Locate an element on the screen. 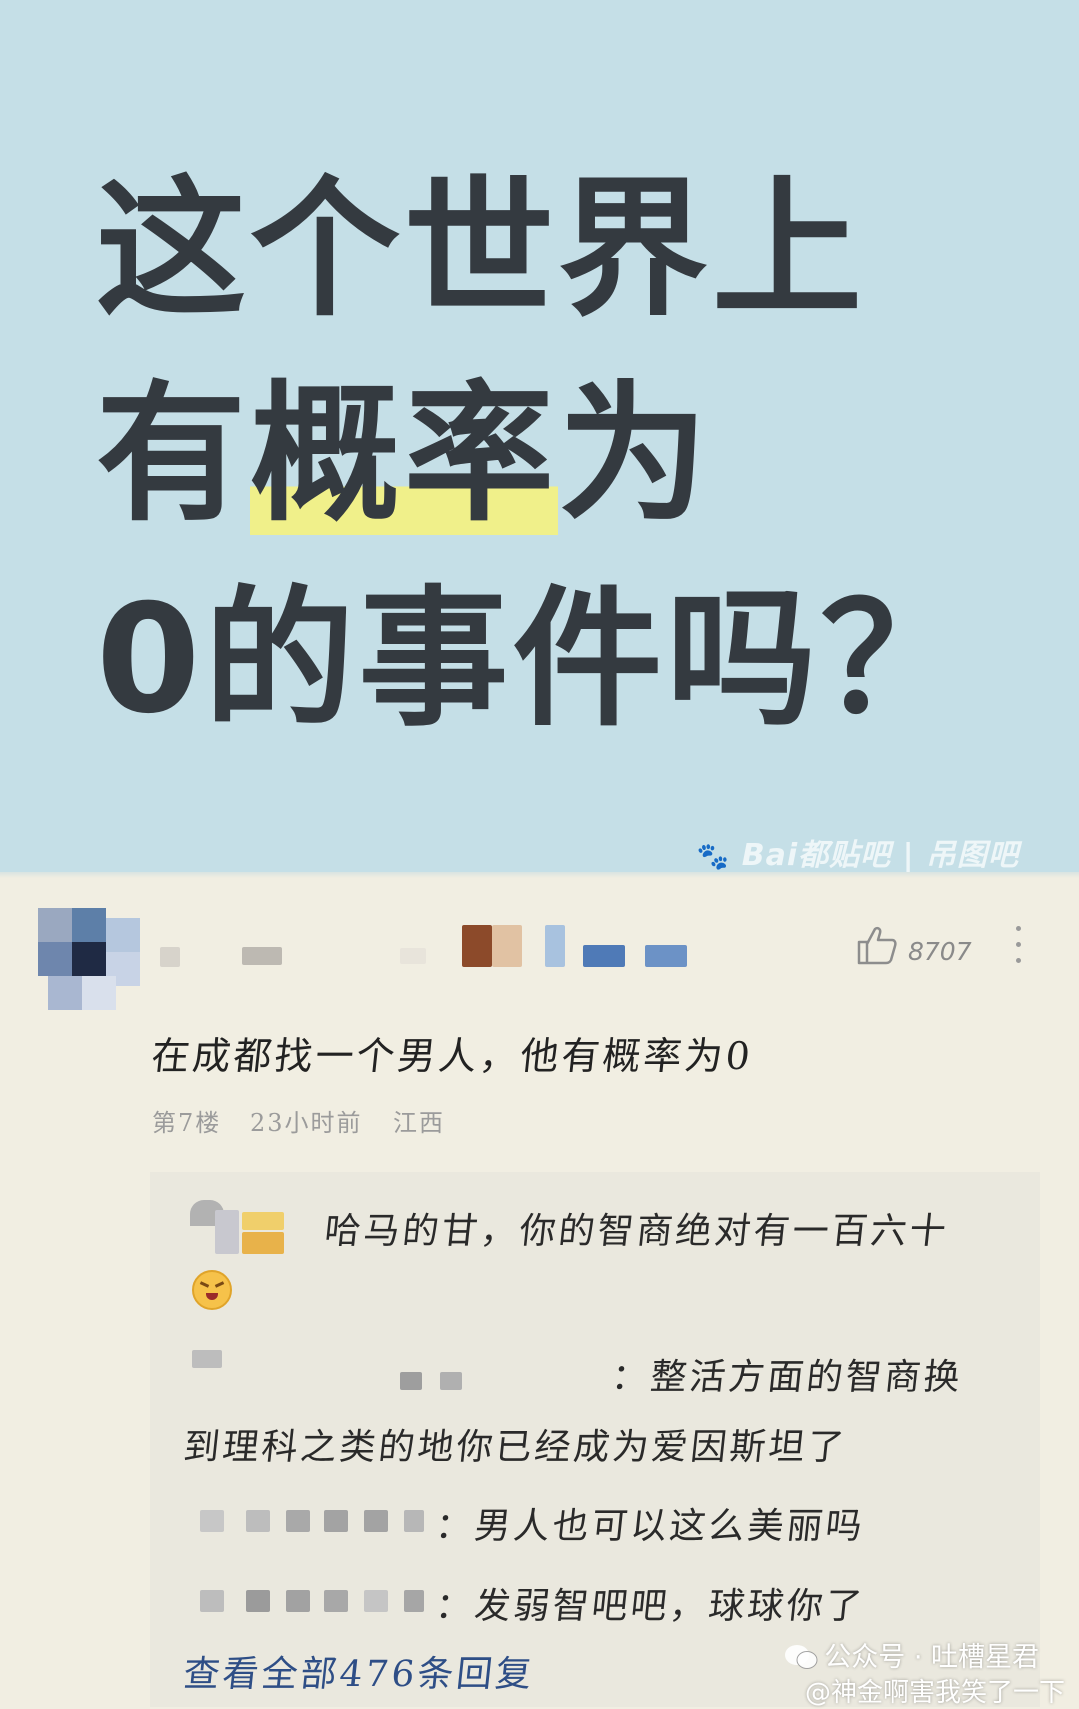 The width and height of the screenshot is (1079, 1709). paw-icon: 🐾 is located at coordinates (713, 857).